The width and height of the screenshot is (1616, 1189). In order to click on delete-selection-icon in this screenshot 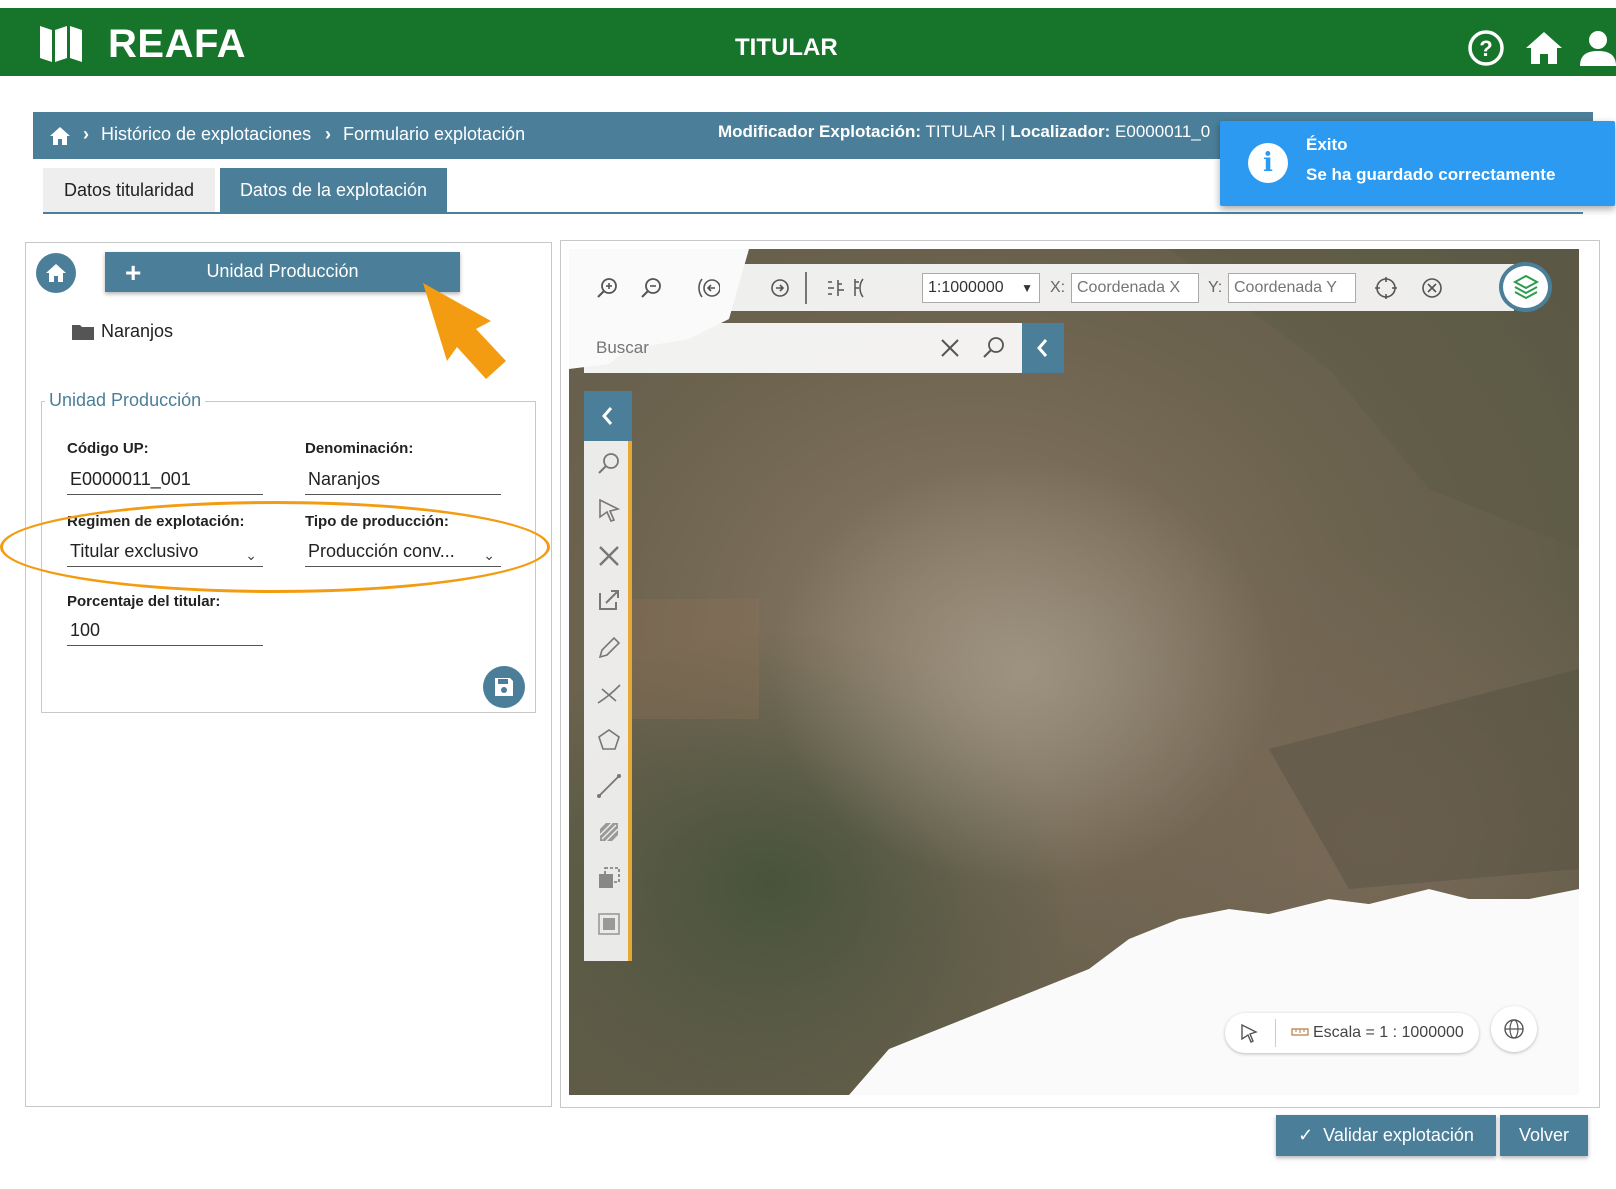, I will do `click(609, 556)`.